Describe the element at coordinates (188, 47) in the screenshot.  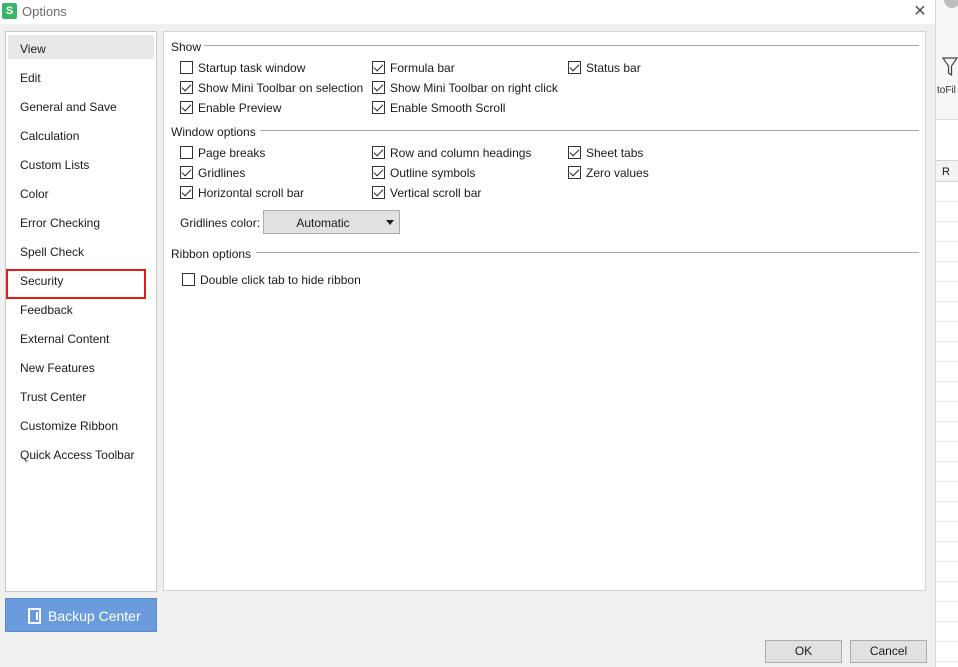
I see `show-section-title: Show` at that location.